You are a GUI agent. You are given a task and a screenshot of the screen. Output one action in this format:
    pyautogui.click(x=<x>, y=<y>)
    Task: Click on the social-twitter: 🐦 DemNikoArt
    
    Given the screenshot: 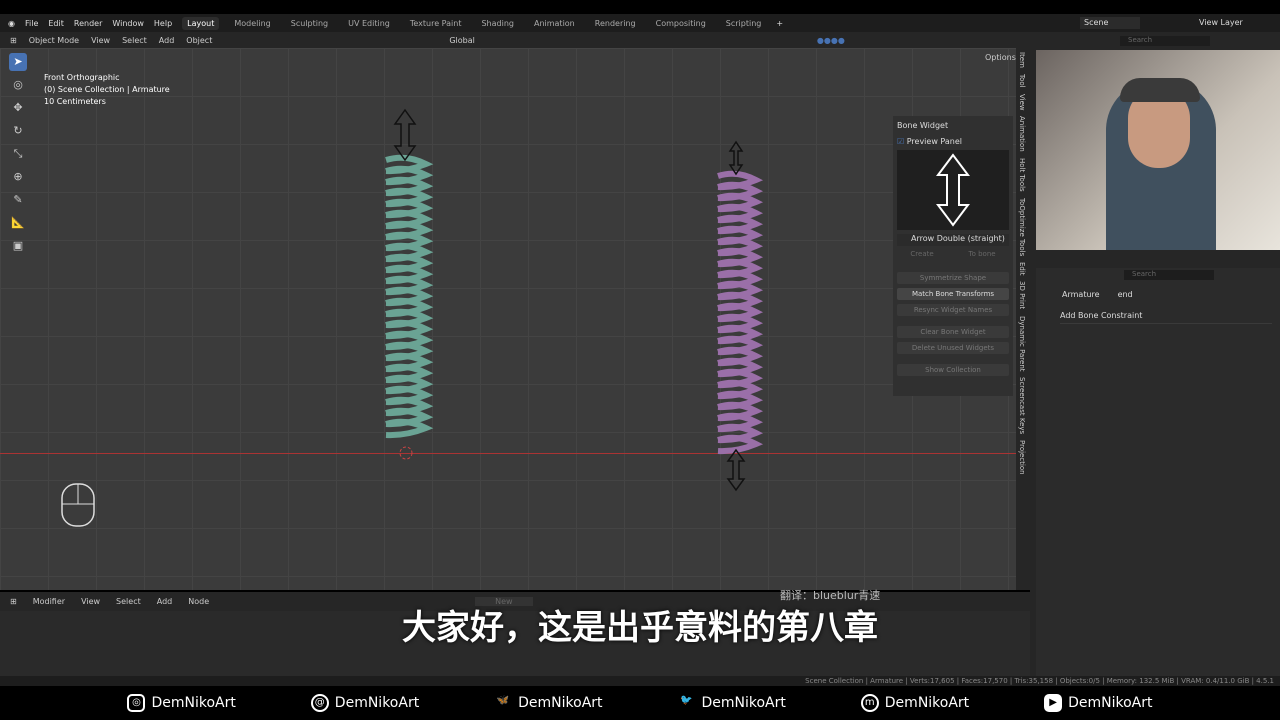 What is the action you would take?
    pyautogui.click(x=731, y=703)
    